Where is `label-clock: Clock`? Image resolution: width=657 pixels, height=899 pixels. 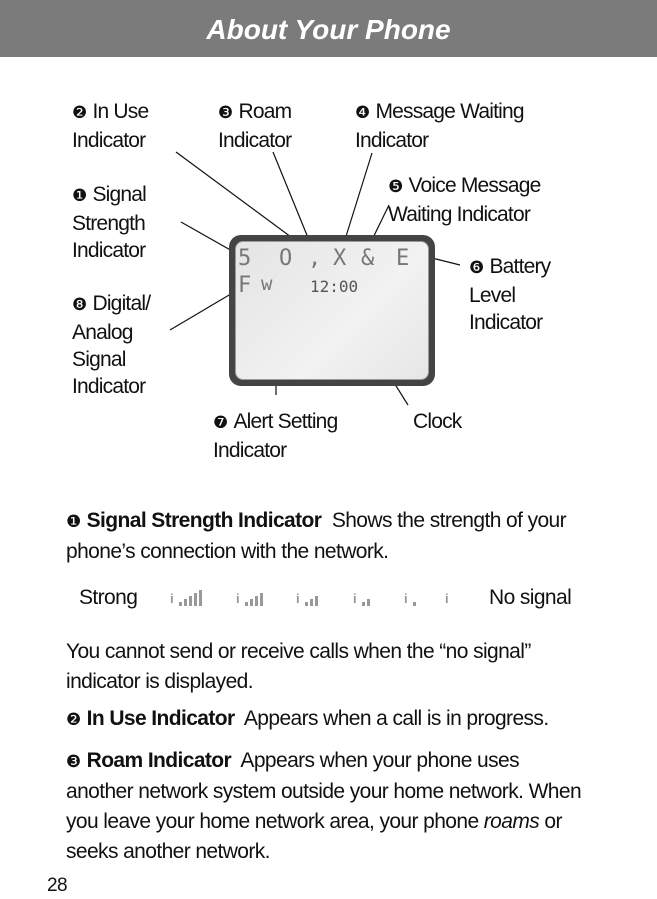 label-clock: Clock is located at coordinates (437, 421).